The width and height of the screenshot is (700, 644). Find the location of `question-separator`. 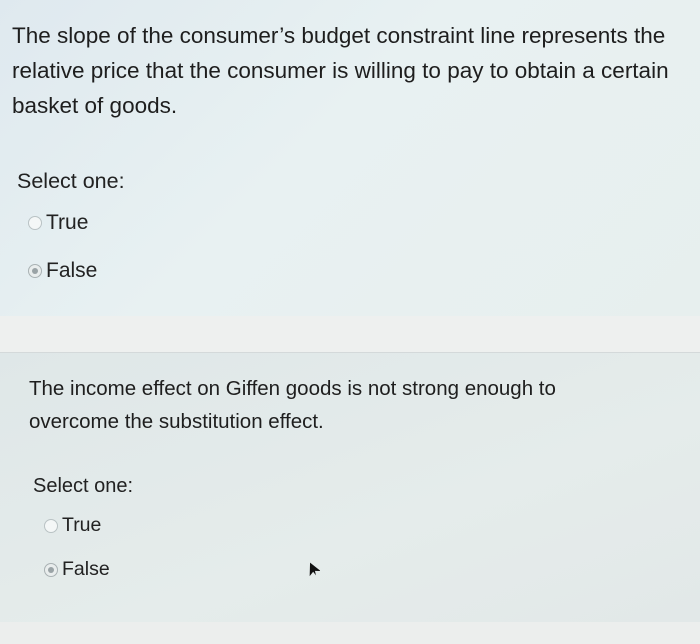

question-separator is located at coordinates (350, 334).